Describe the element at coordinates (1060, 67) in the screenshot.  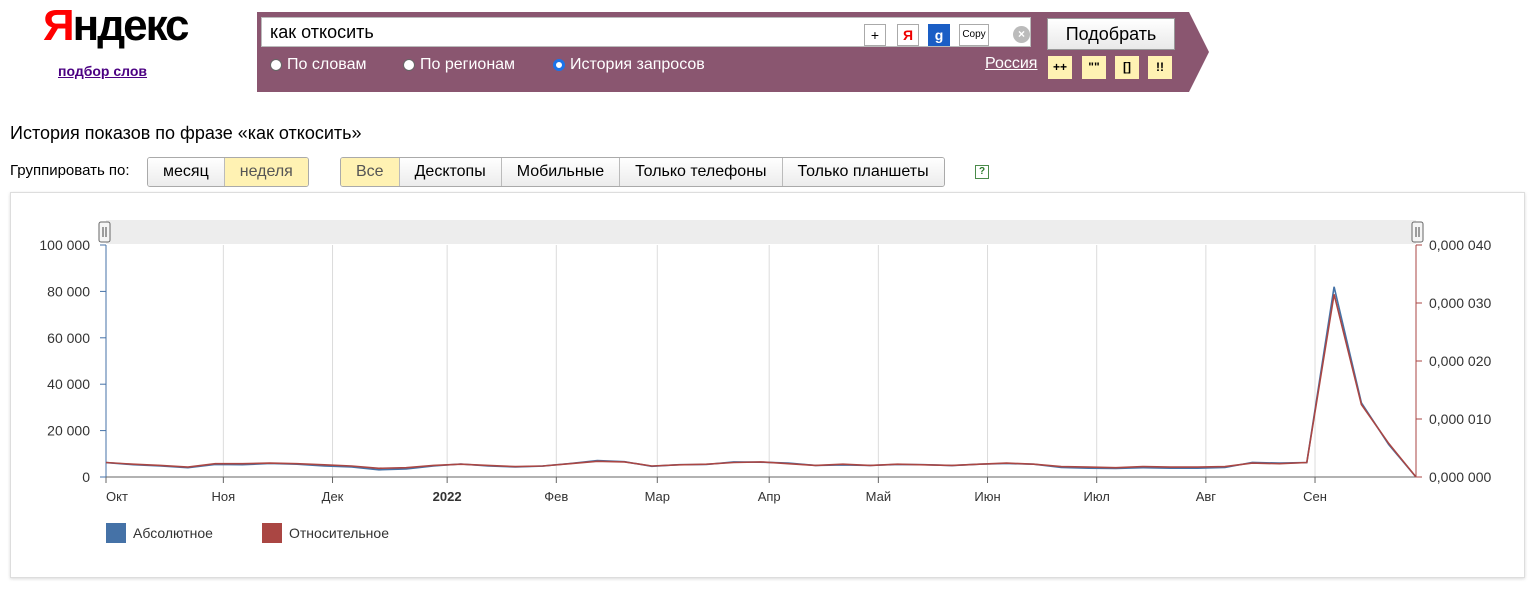
I see `operator-plus-button: ++` at that location.